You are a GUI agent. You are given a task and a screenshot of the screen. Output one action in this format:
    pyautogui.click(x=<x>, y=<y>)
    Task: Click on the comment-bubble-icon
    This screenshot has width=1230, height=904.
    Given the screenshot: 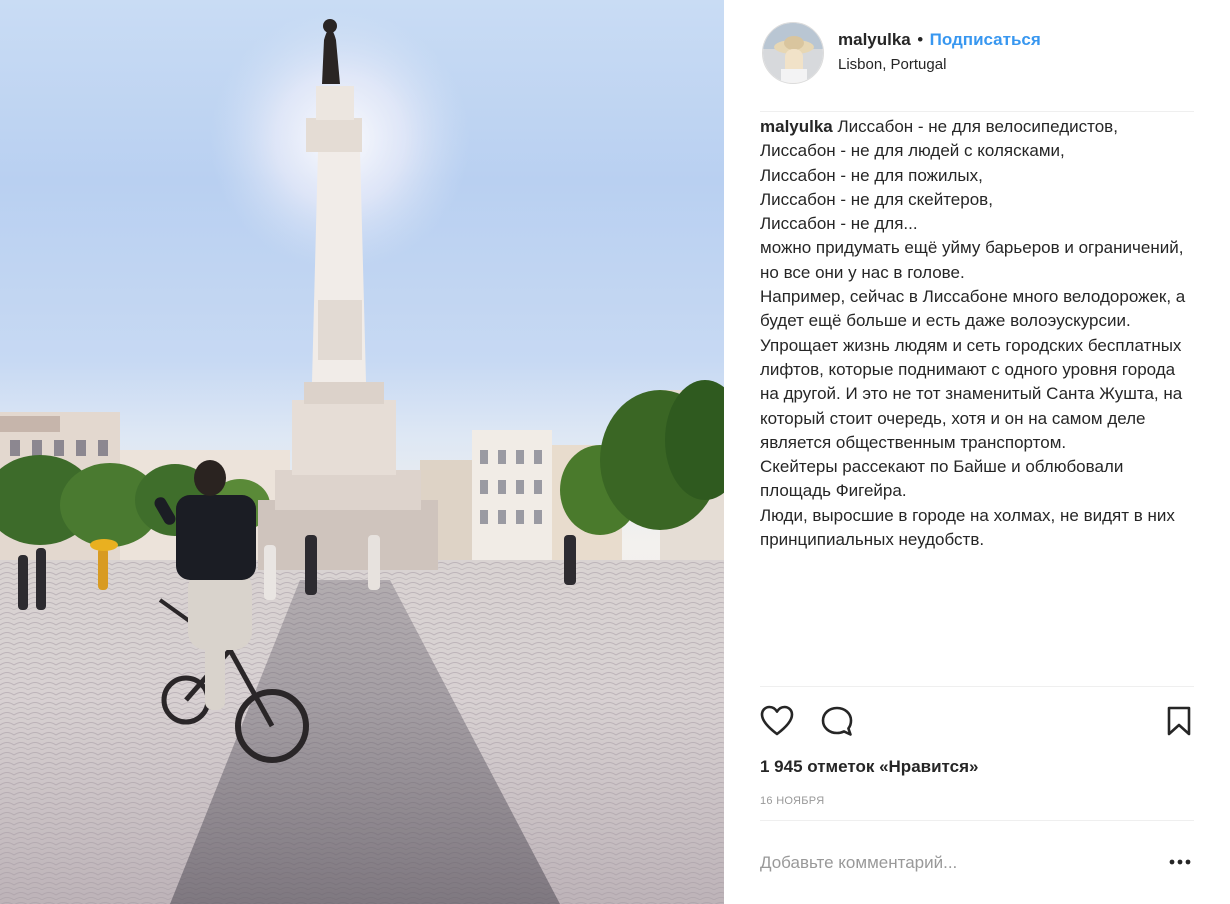 What is the action you would take?
    pyautogui.click(x=837, y=721)
    